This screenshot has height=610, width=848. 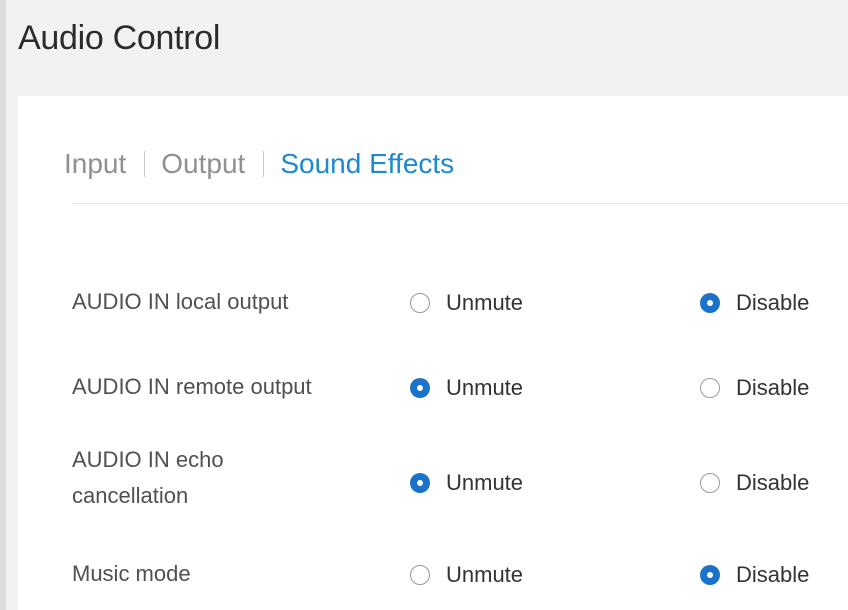 What do you see at coordinates (3, 305) in the screenshot?
I see `left-border` at bounding box center [3, 305].